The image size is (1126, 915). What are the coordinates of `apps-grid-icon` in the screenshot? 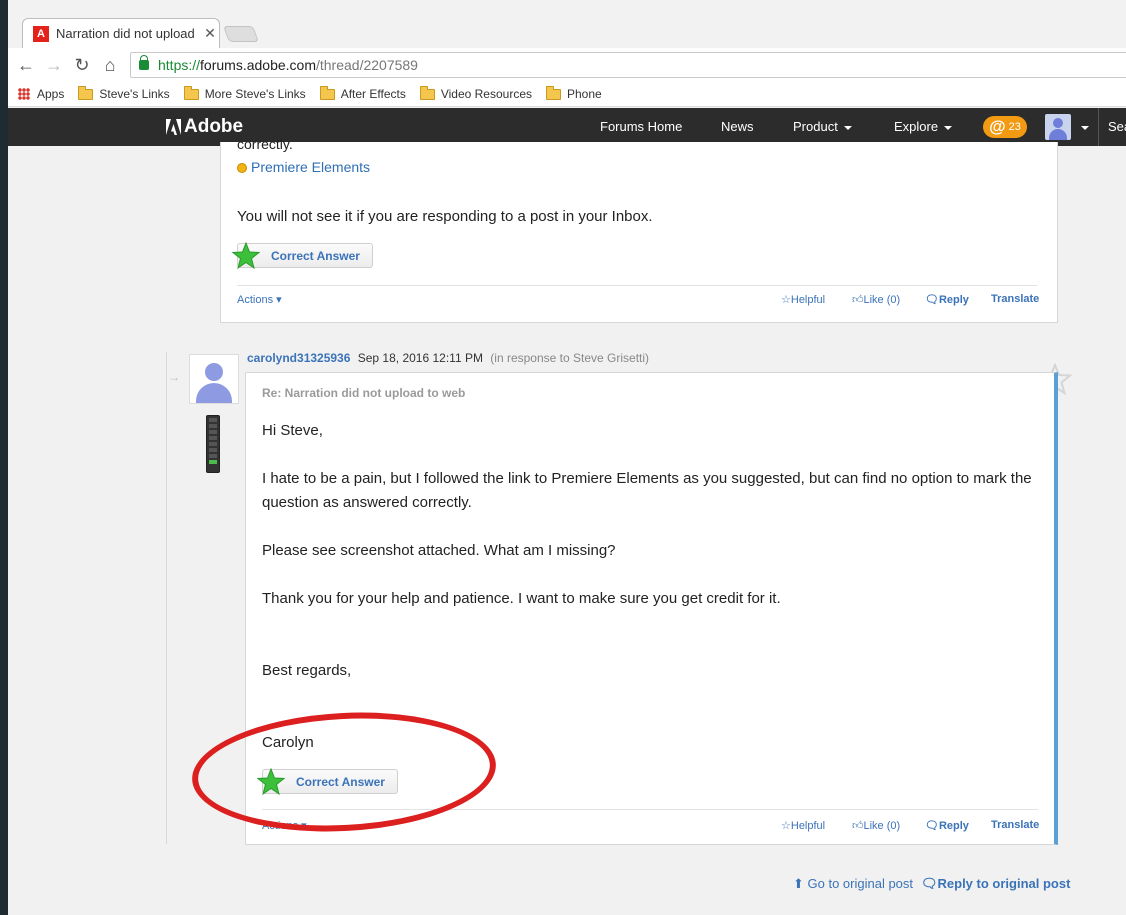 It's located at (24, 94).